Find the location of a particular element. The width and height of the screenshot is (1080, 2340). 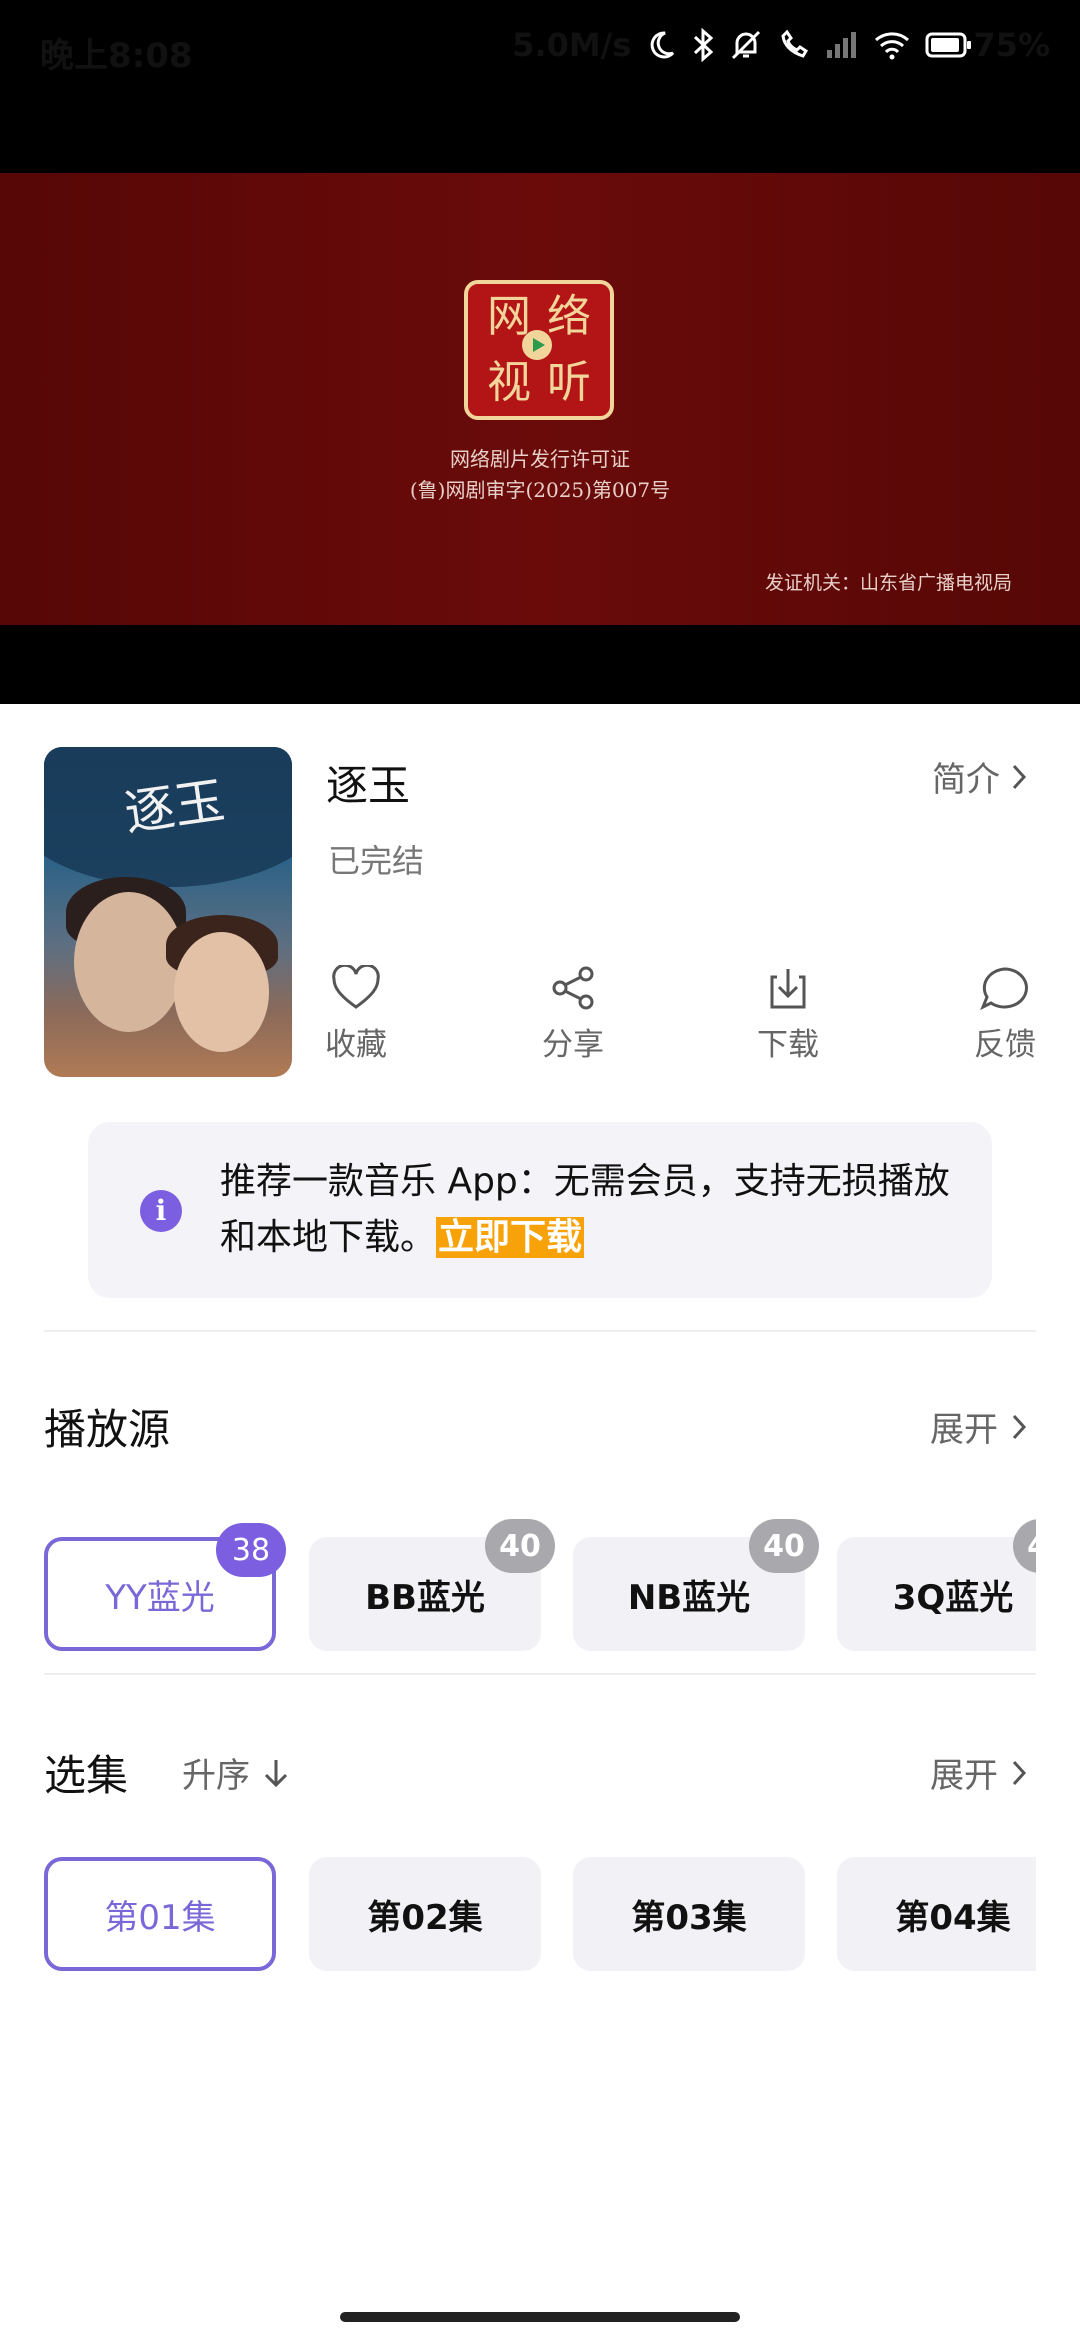

favorite-label: 收藏 is located at coordinates (356, 1045).